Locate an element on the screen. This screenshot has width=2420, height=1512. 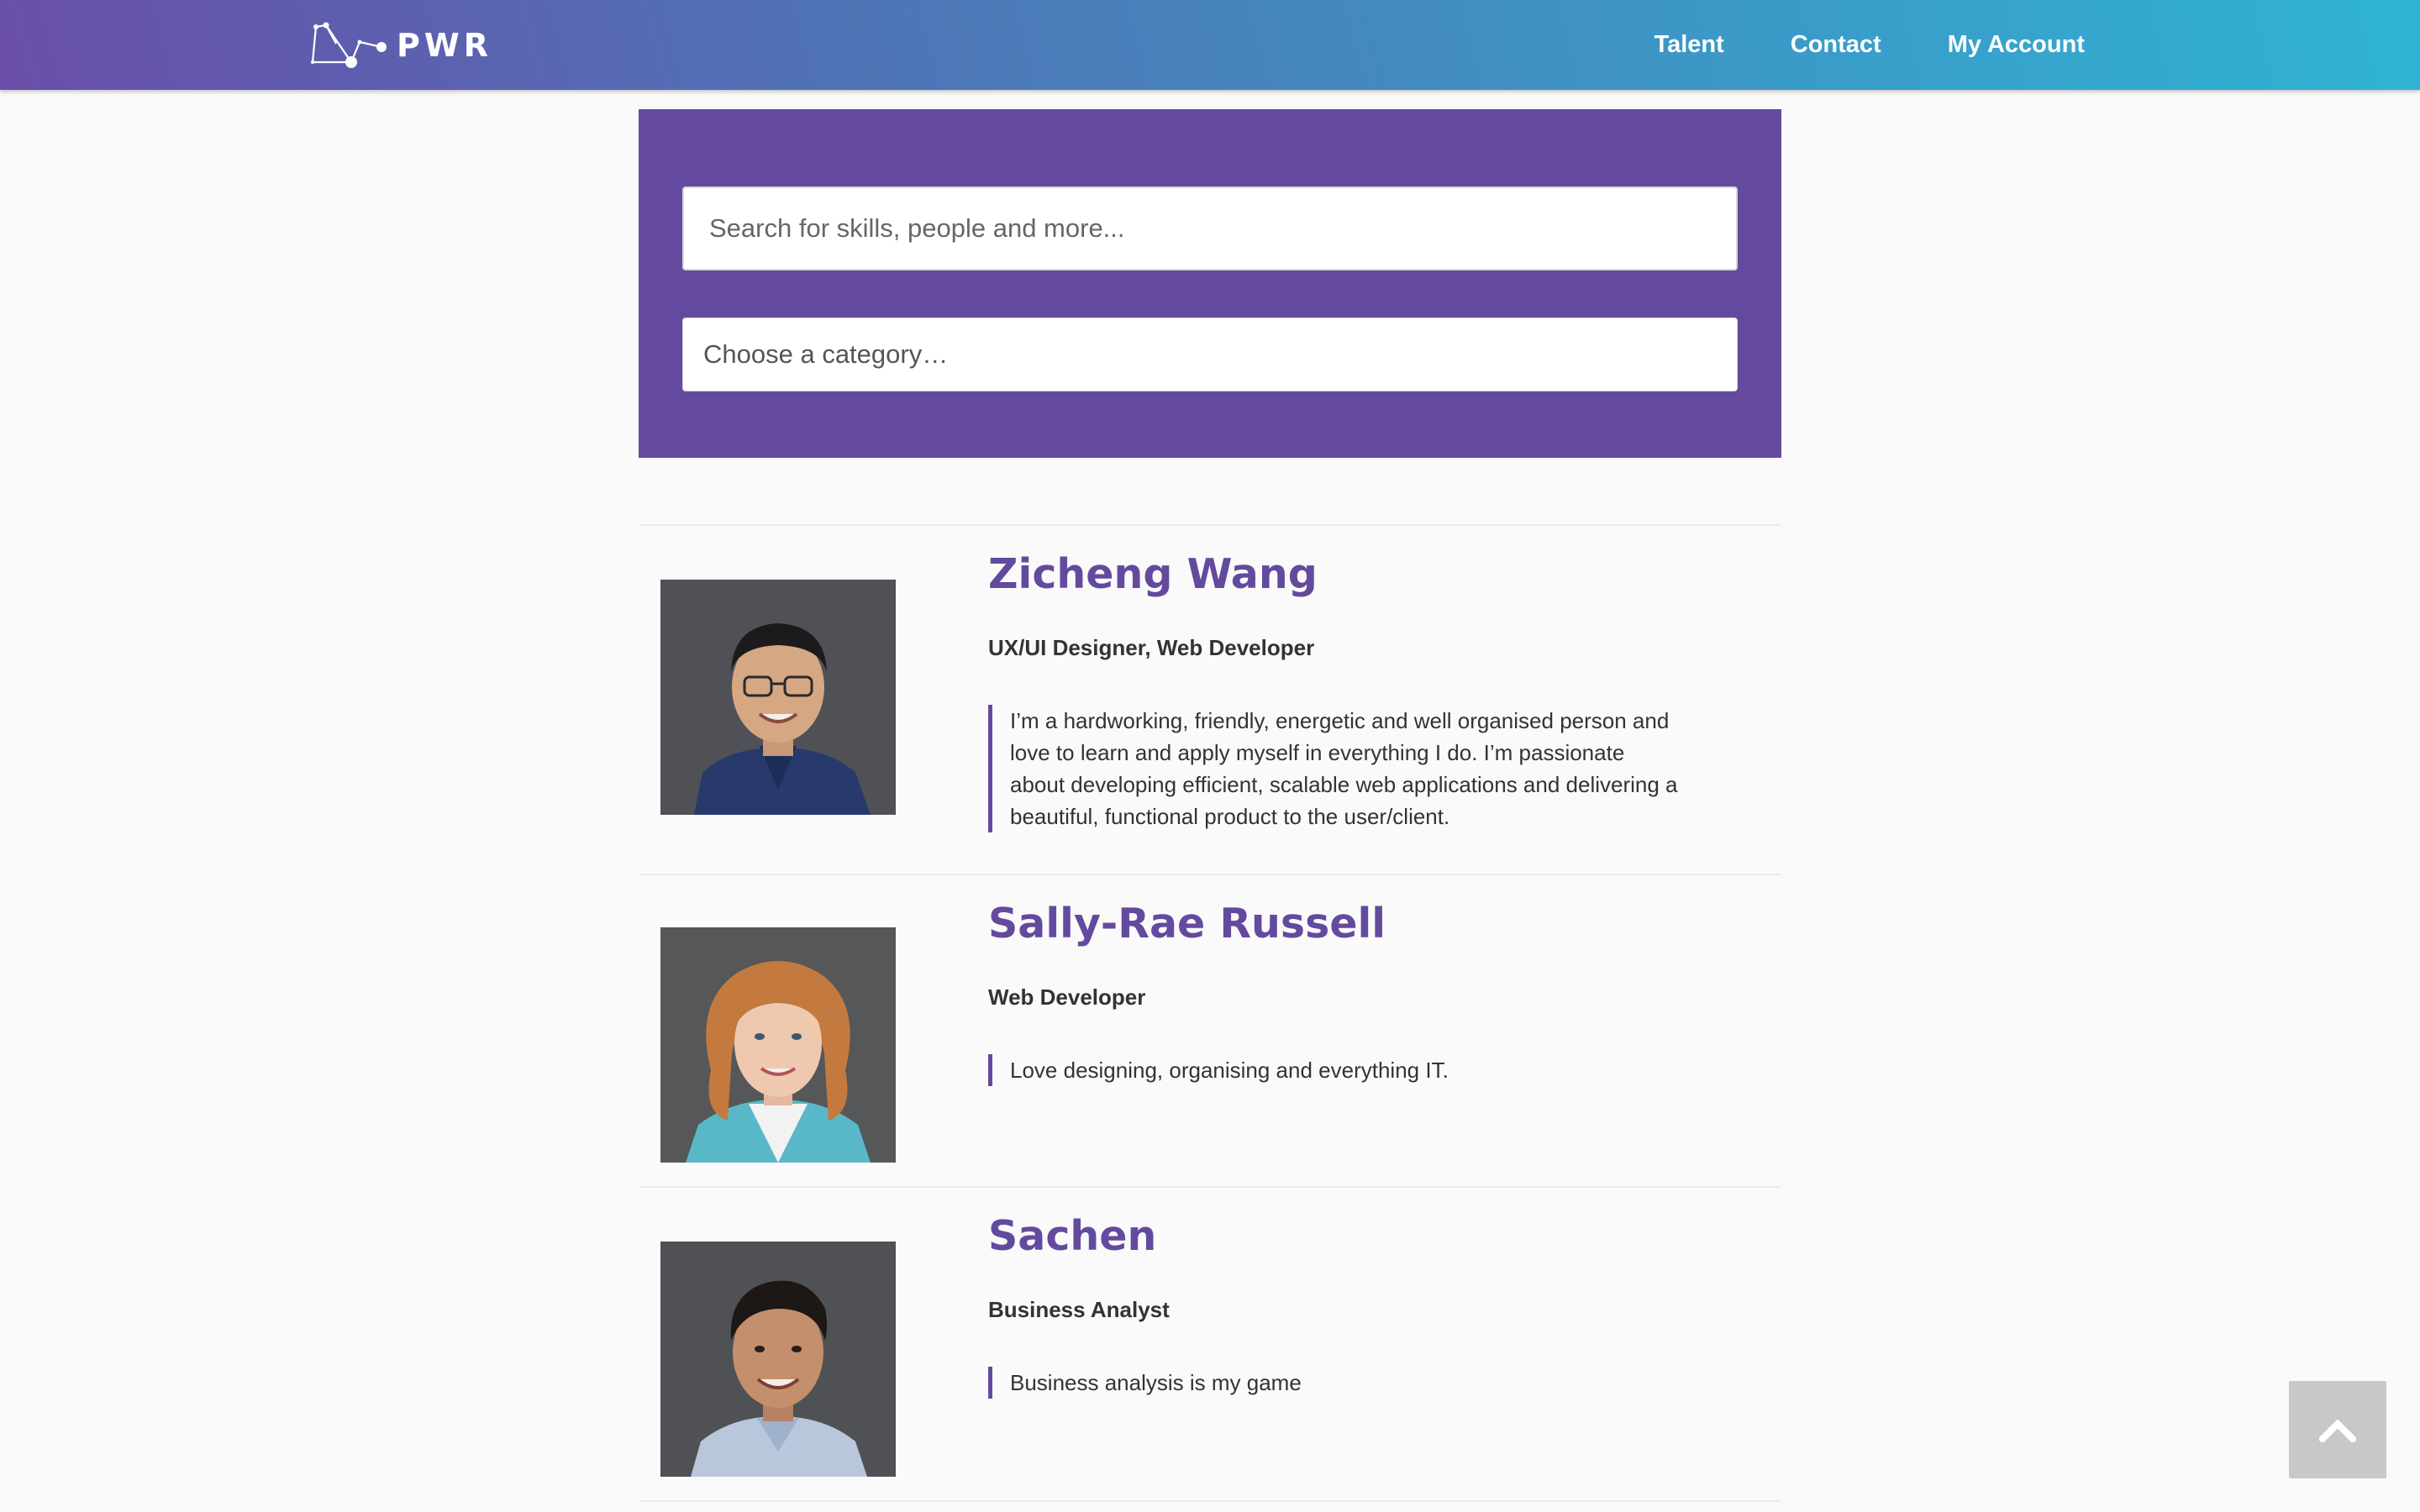
brand-logo-link: PWR is located at coordinates (401, 45).